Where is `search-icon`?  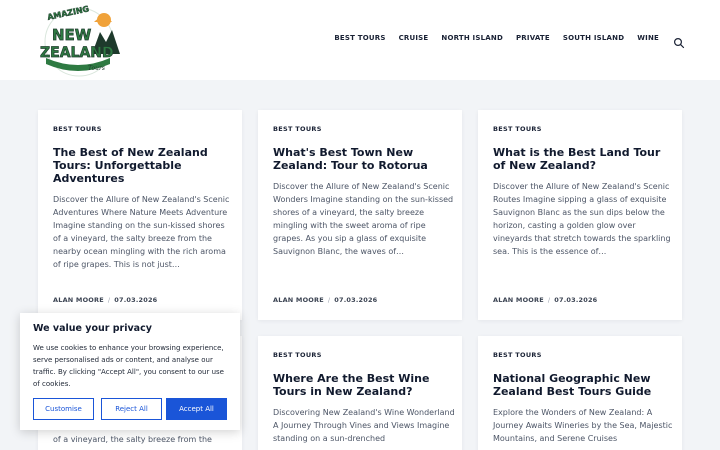
search-icon is located at coordinates (679, 41).